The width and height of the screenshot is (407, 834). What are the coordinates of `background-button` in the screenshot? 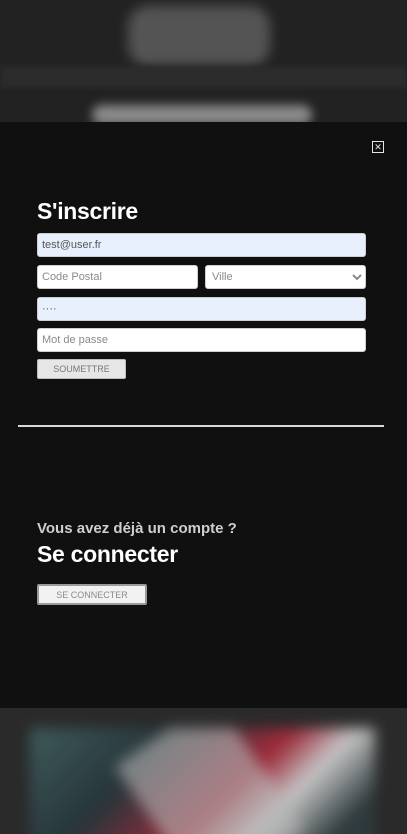 It's located at (202, 113).